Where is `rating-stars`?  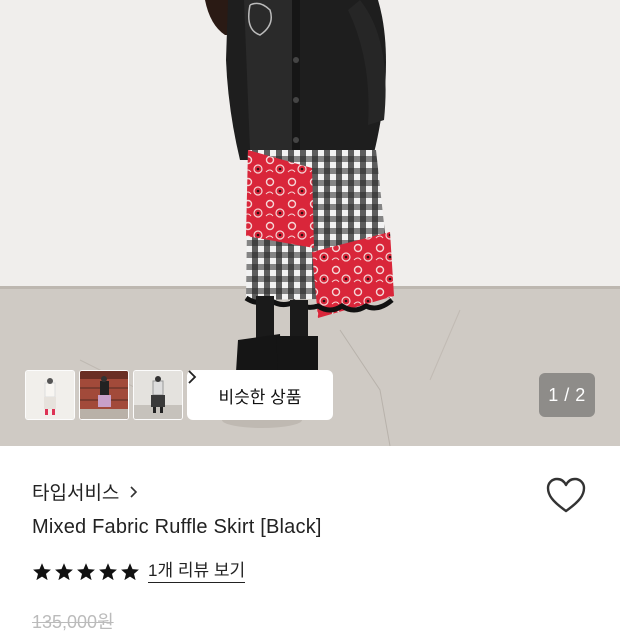
rating-stars is located at coordinates (86, 572).